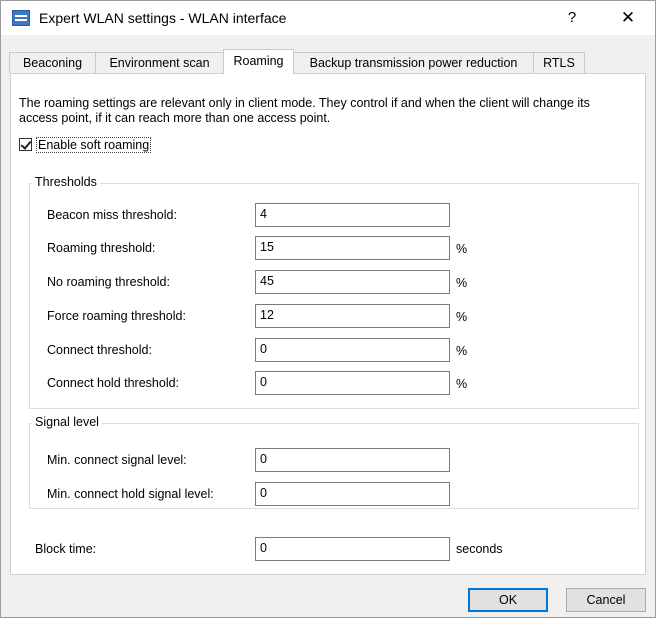 The height and width of the screenshot is (618, 656). What do you see at coordinates (462, 317) in the screenshot?
I see `force-roaming-threshold-unit: %` at bounding box center [462, 317].